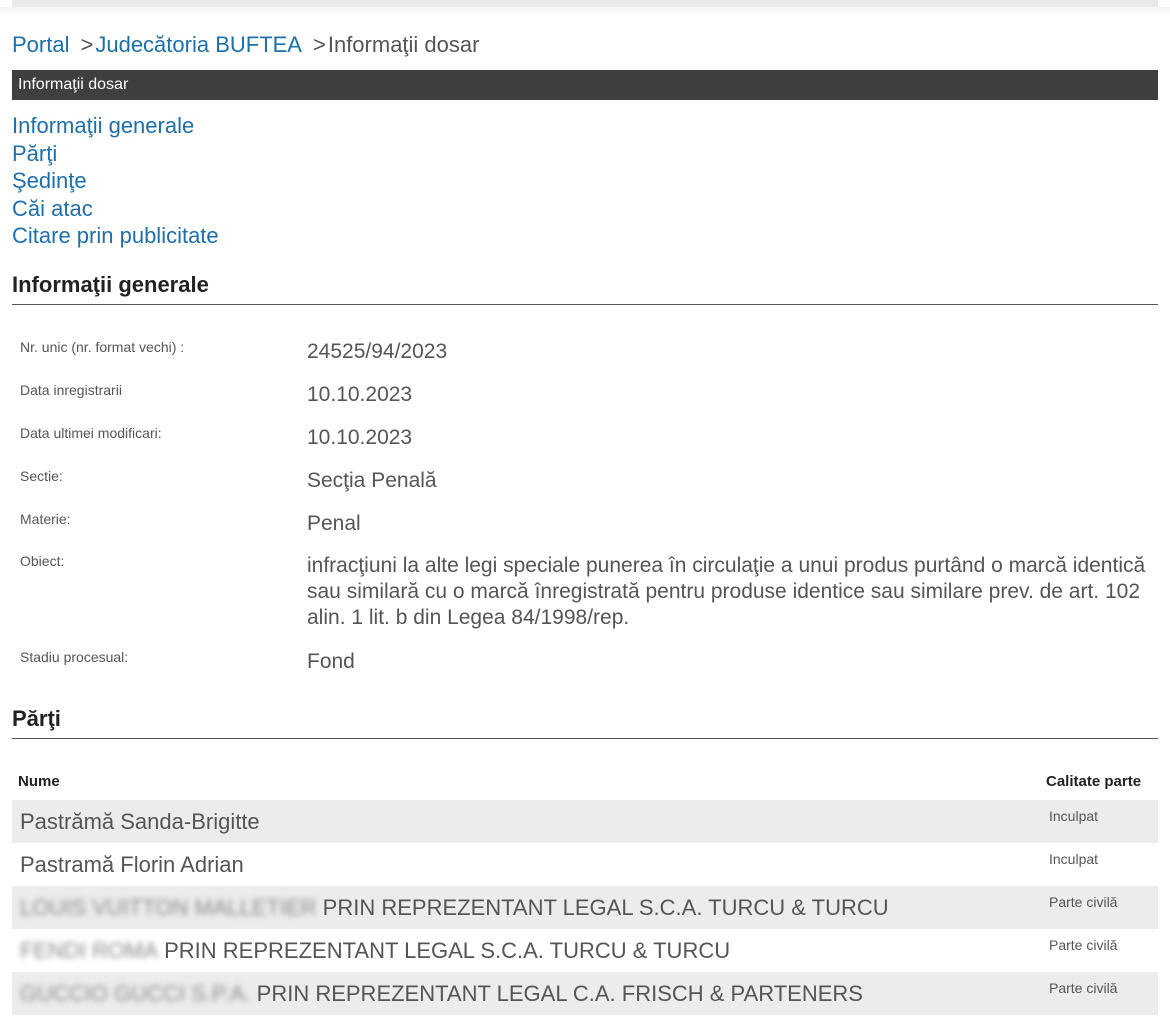  What do you see at coordinates (212, 209) in the screenshot?
I see `anchor-link-cai-atac: Căi atac` at bounding box center [212, 209].